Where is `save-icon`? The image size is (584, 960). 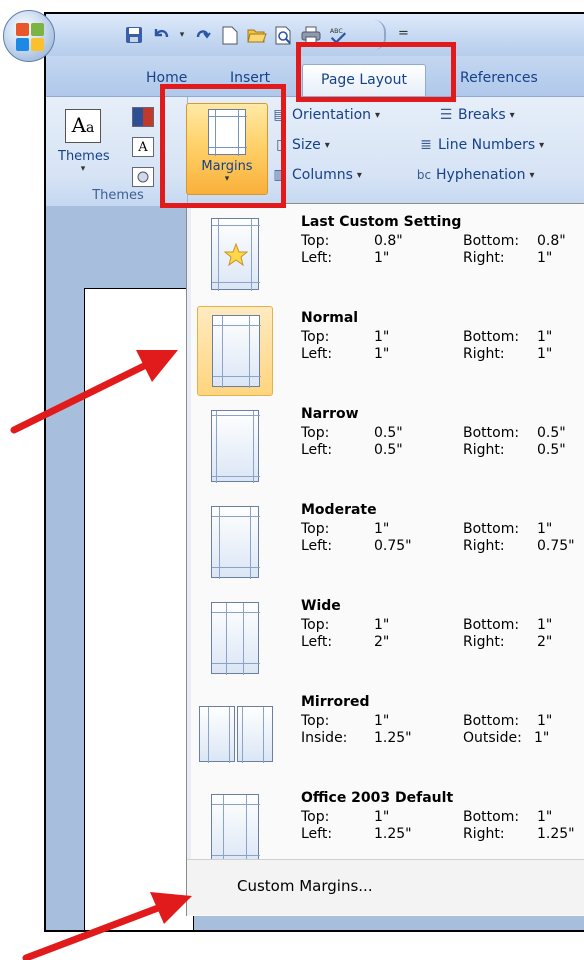
save-icon is located at coordinates (134, 35).